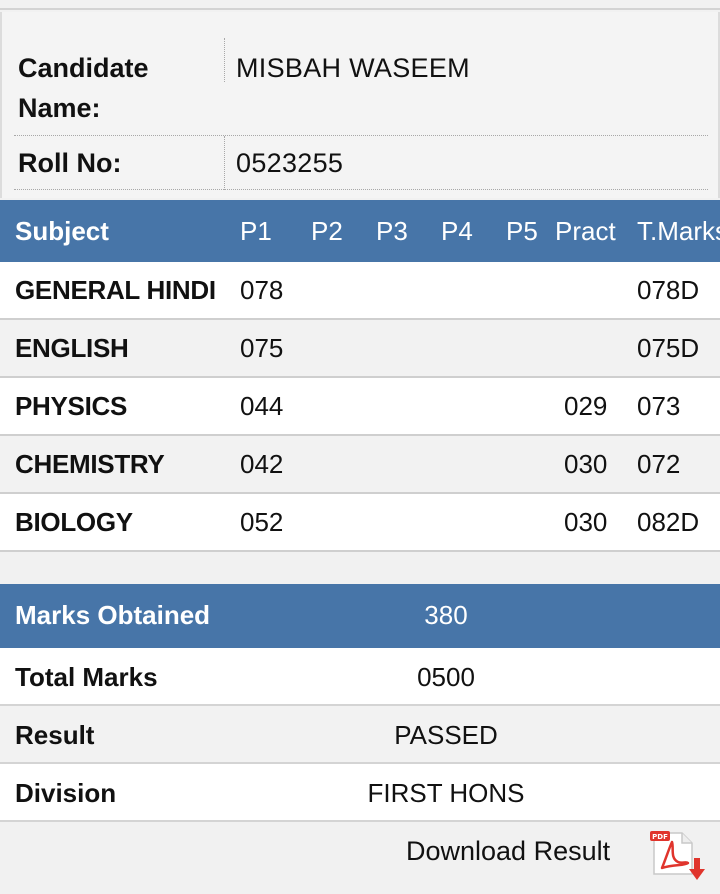 The image size is (720, 894). Describe the element at coordinates (585, 231) in the screenshot. I see `header-practical: Pract` at that location.